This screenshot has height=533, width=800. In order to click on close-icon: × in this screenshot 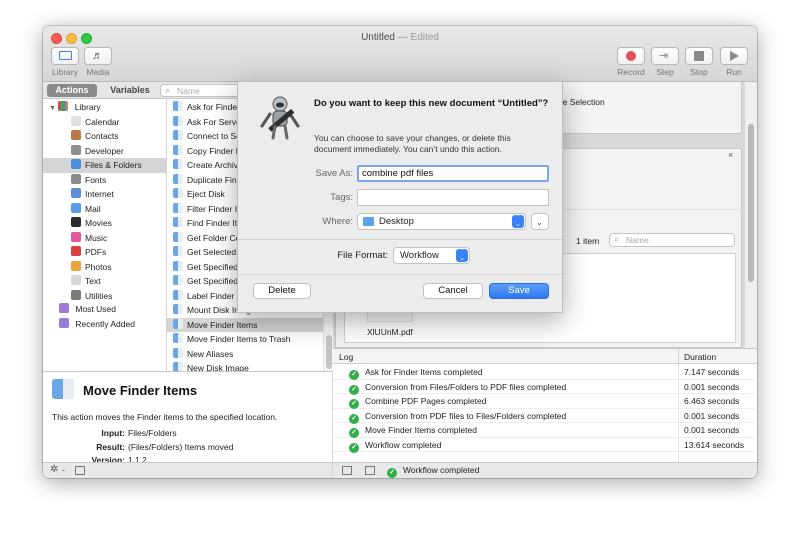, I will do `click(730, 155)`.